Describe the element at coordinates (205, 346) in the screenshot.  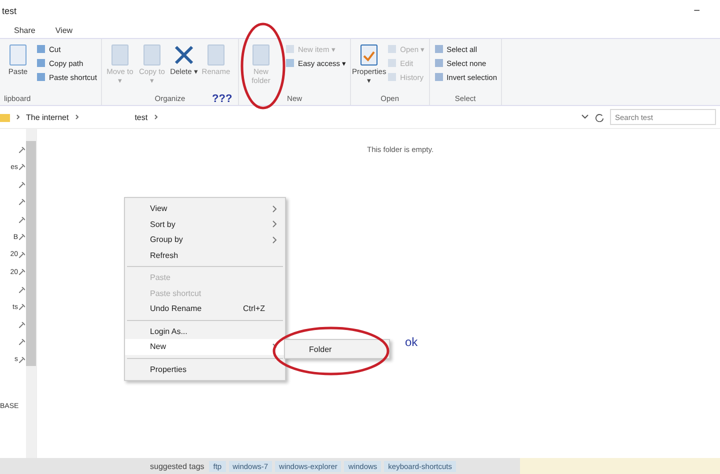
I see `menu-item: New` at that location.